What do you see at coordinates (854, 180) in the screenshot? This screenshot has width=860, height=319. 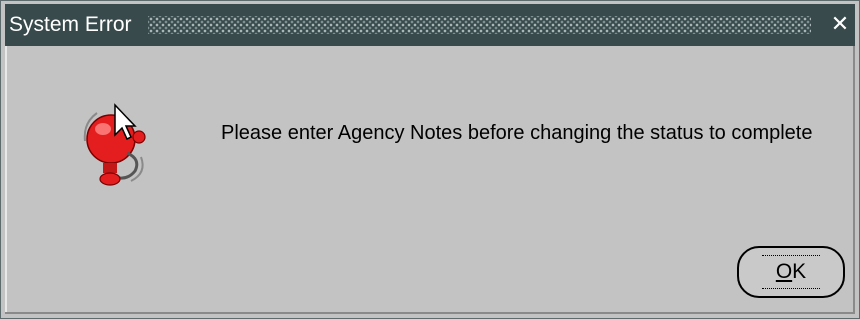 I see `frame-edge-right` at bounding box center [854, 180].